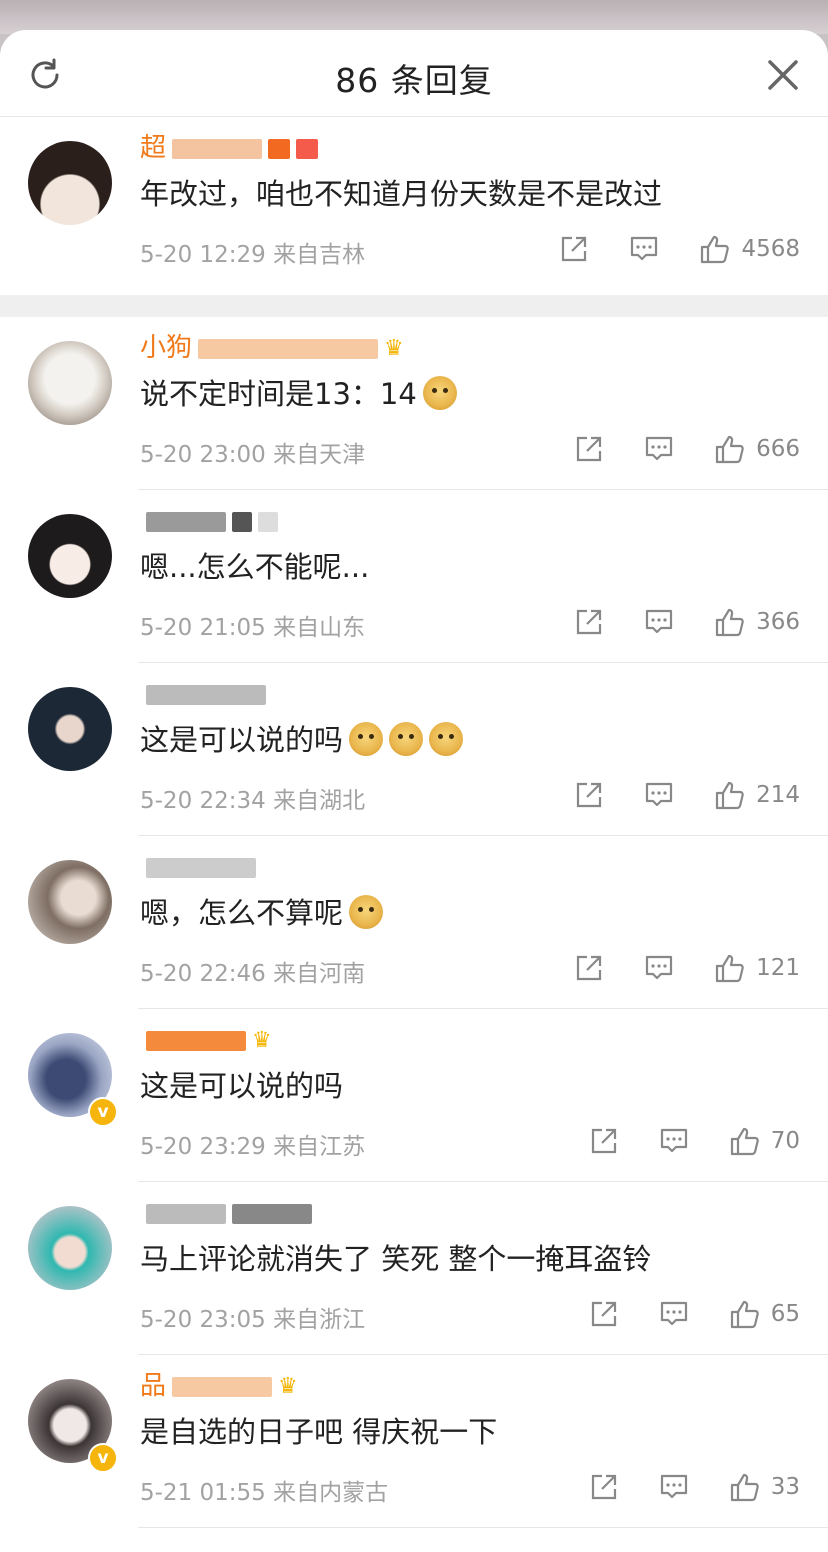  Describe the element at coordinates (778, 449) in the screenshot. I see `like-count: 666` at that location.